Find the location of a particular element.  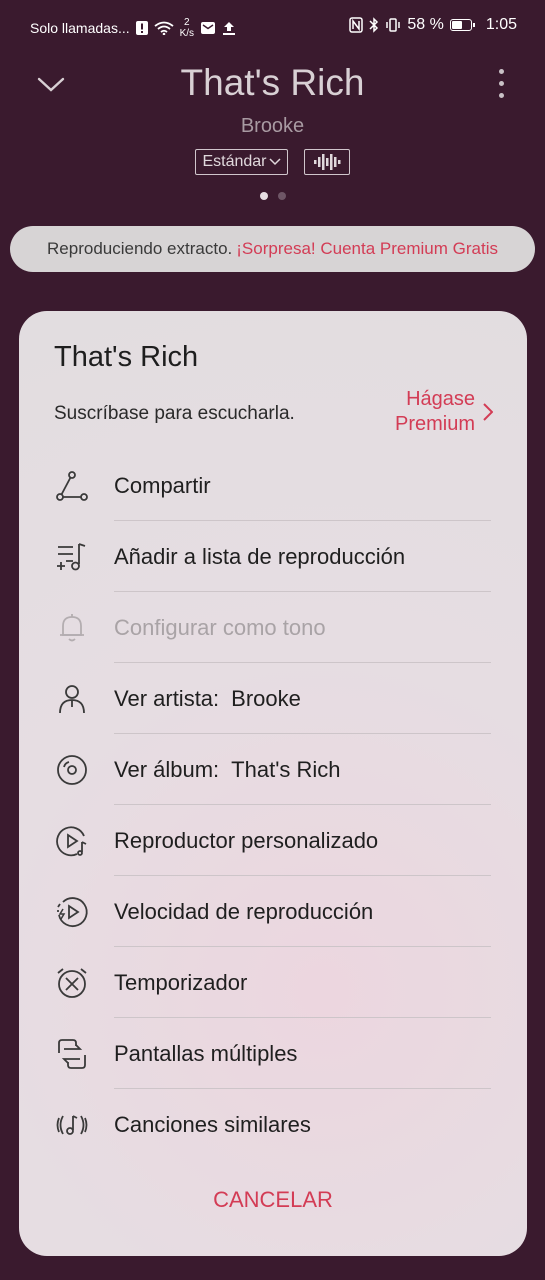

network-speed: 2 K/s is located at coordinates (187, 28).